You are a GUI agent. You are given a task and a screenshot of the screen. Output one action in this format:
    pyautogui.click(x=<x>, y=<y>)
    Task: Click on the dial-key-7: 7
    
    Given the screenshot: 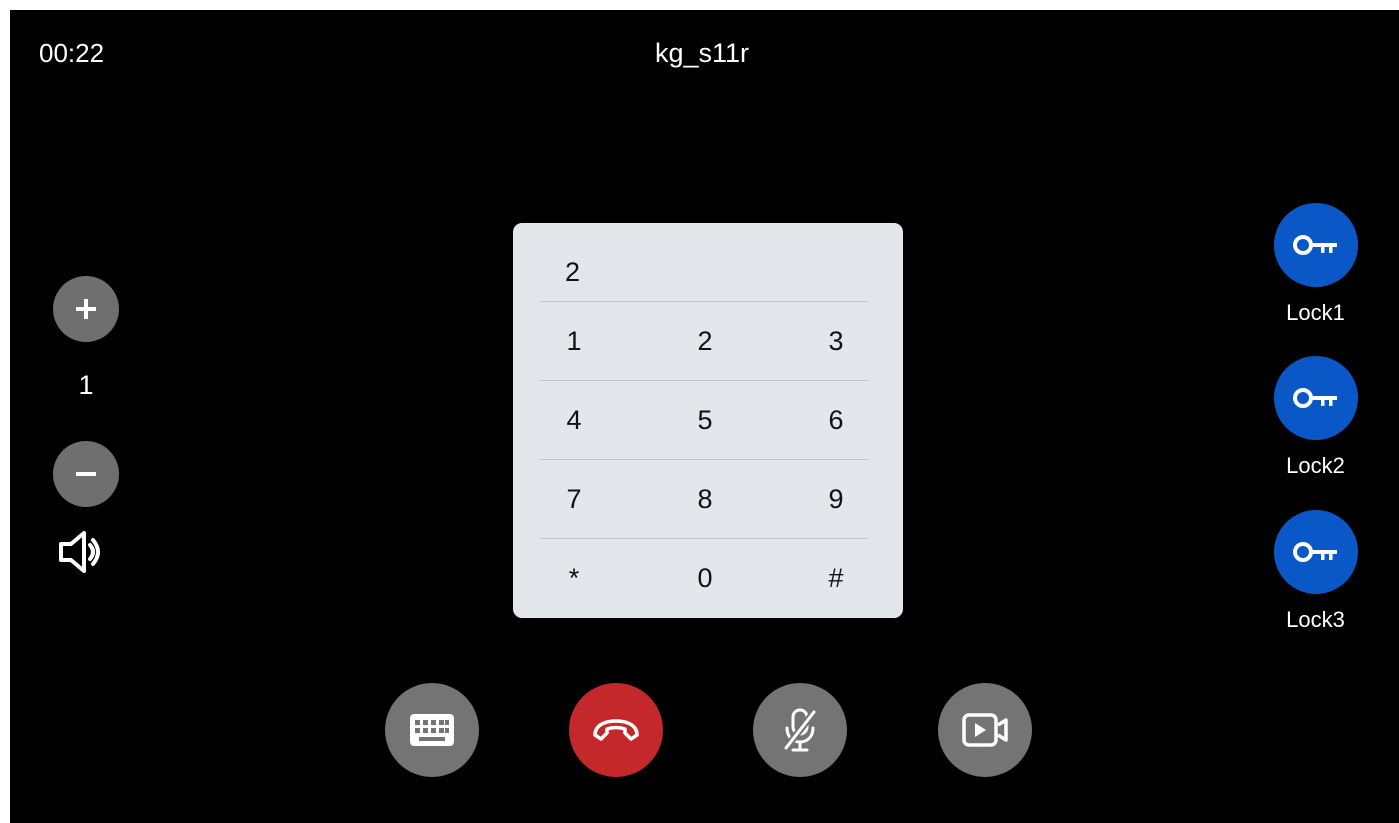 What is the action you would take?
    pyautogui.click(x=574, y=499)
    